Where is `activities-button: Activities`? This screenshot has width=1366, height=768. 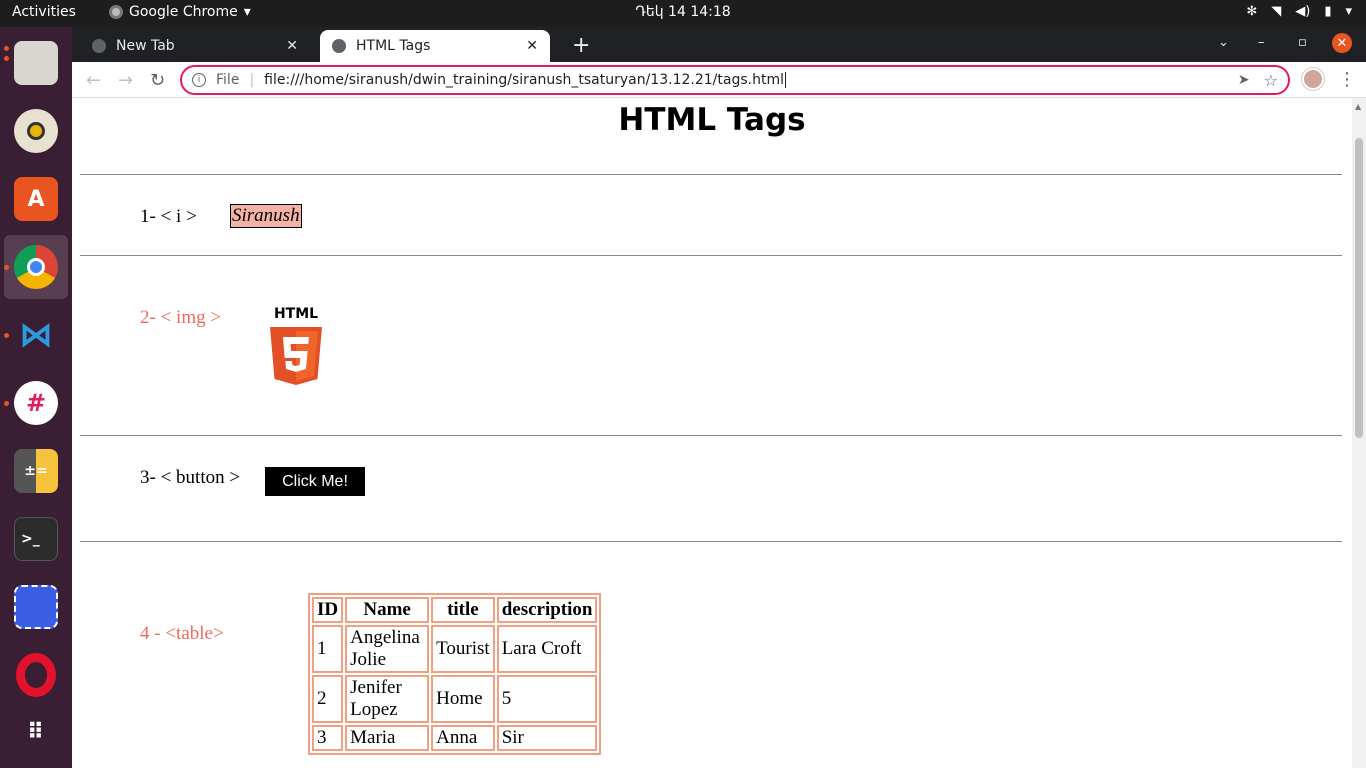 activities-button: Activities is located at coordinates (44, 12).